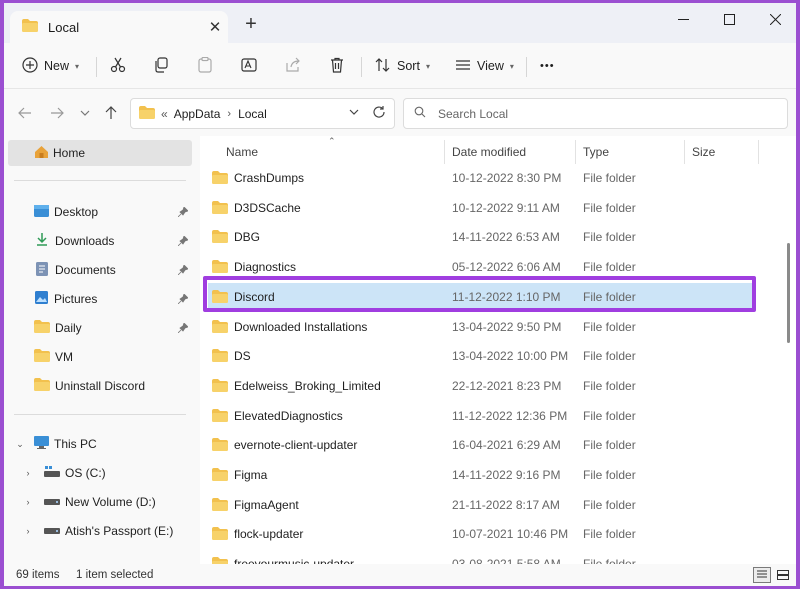 The image size is (800, 589). Describe the element at coordinates (480, 475) in the screenshot. I see `file-row: Figma 14-11-2022 9:16 PM File folder` at that location.